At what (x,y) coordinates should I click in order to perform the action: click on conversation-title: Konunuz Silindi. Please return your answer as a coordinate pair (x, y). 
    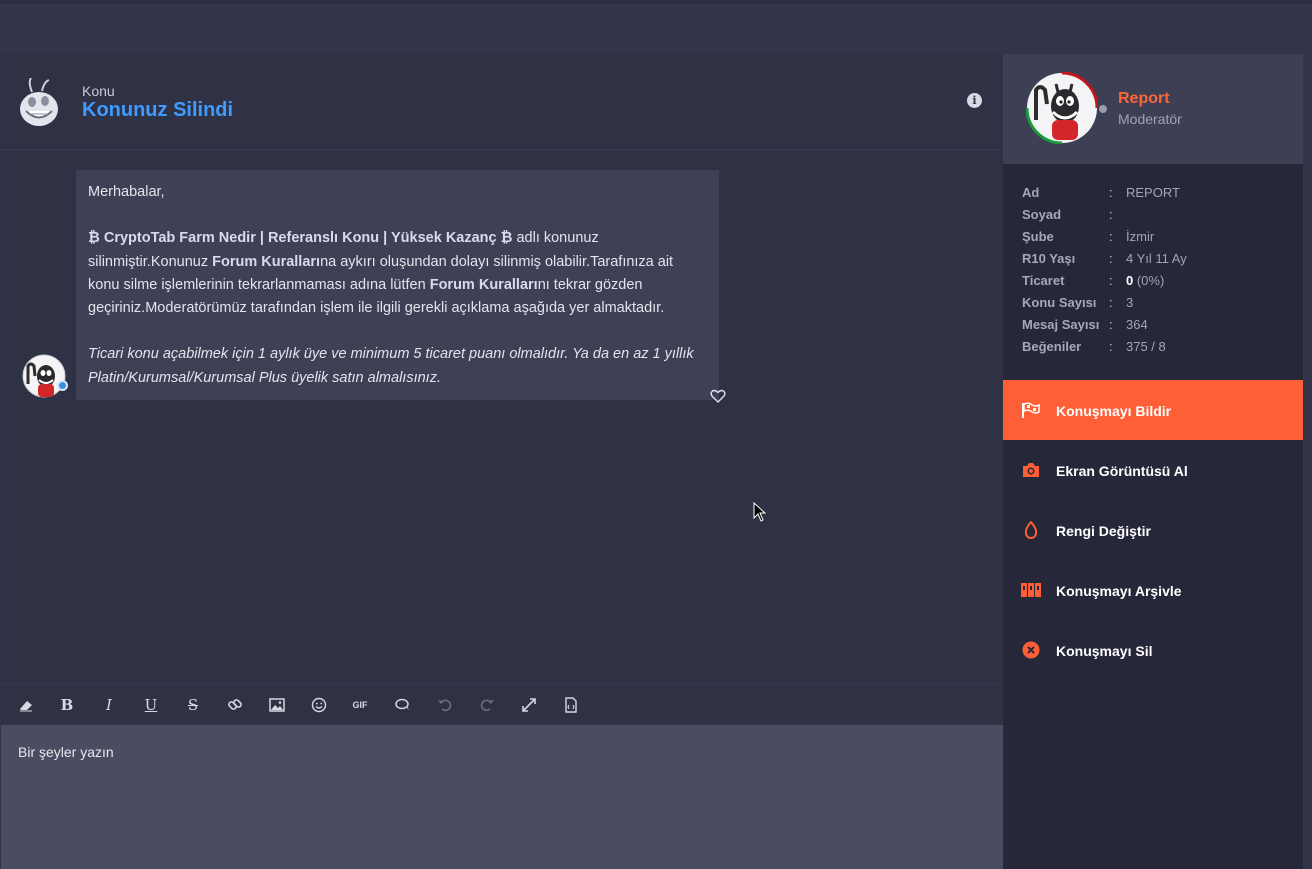
    Looking at the image, I should click on (158, 110).